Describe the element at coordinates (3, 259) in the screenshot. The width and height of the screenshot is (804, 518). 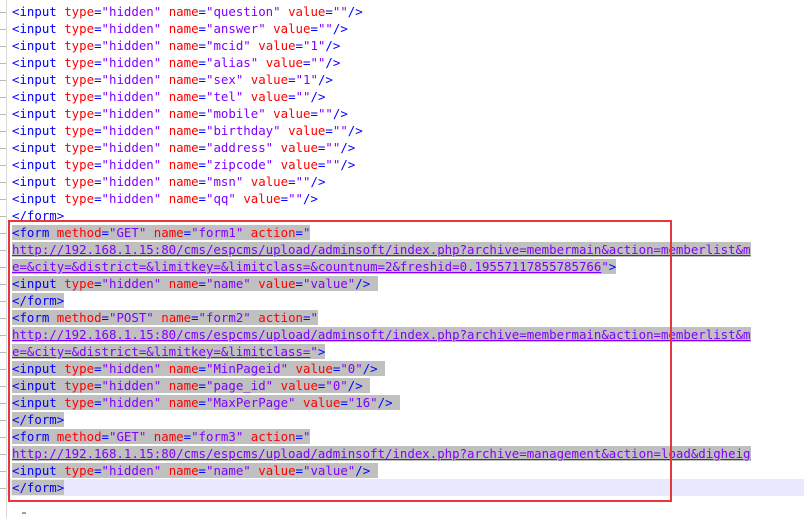
I see `fold-margin` at that location.